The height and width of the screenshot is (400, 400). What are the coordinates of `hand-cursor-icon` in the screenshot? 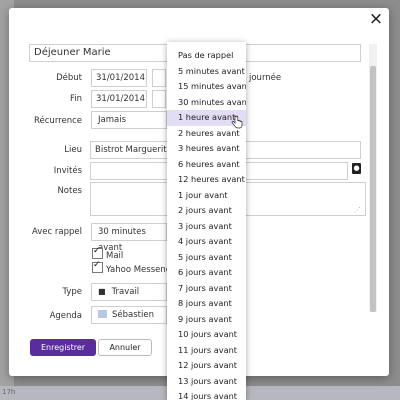 It's located at (237, 122).